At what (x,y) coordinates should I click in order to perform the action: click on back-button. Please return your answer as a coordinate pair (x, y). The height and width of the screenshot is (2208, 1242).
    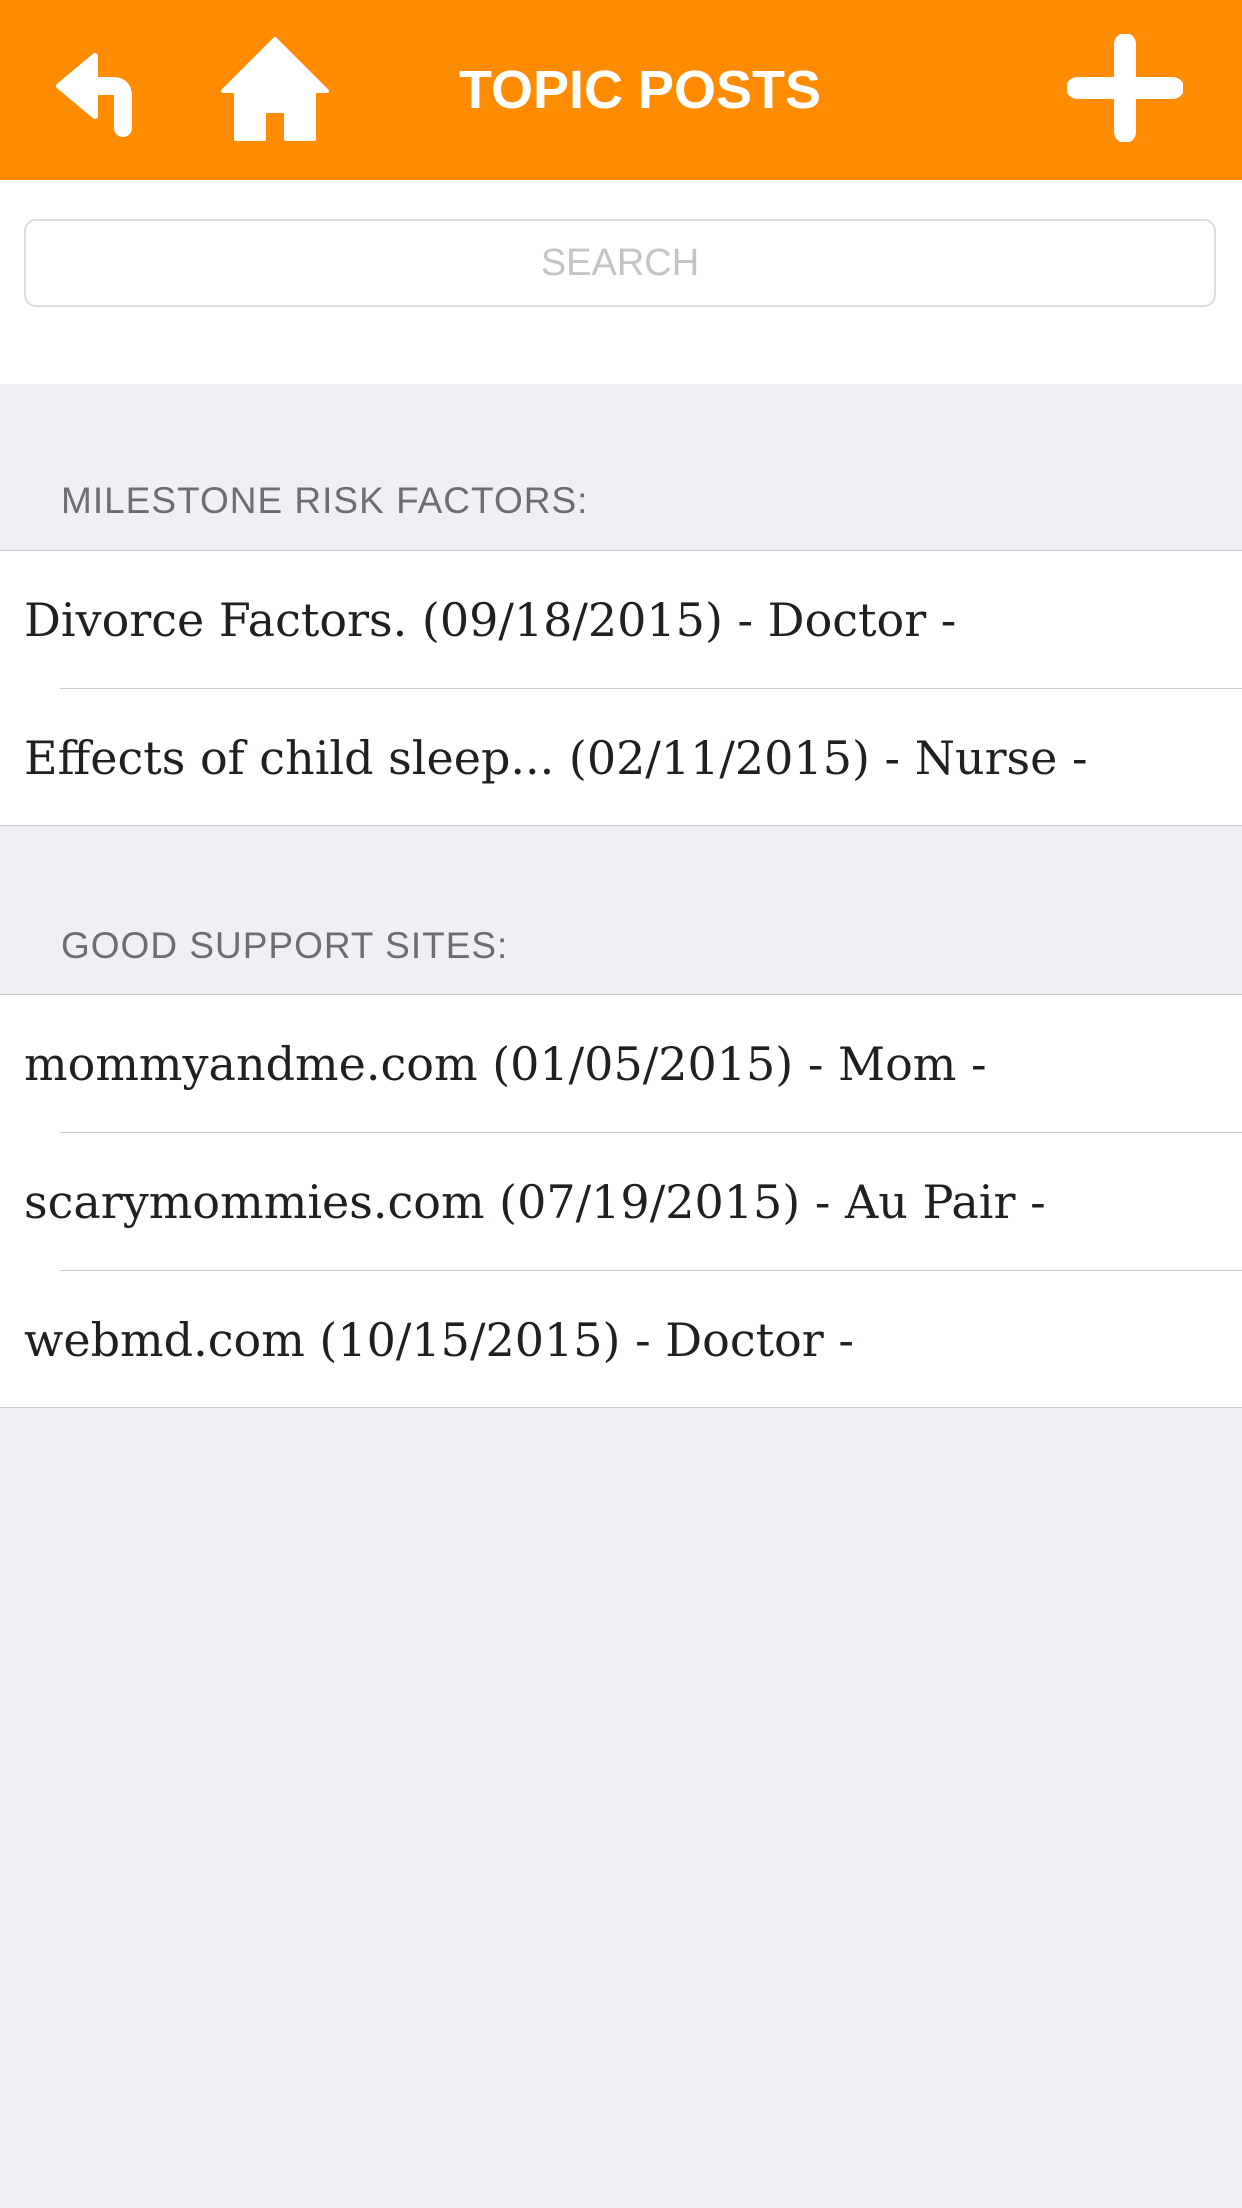
    Looking at the image, I should click on (100, 95).